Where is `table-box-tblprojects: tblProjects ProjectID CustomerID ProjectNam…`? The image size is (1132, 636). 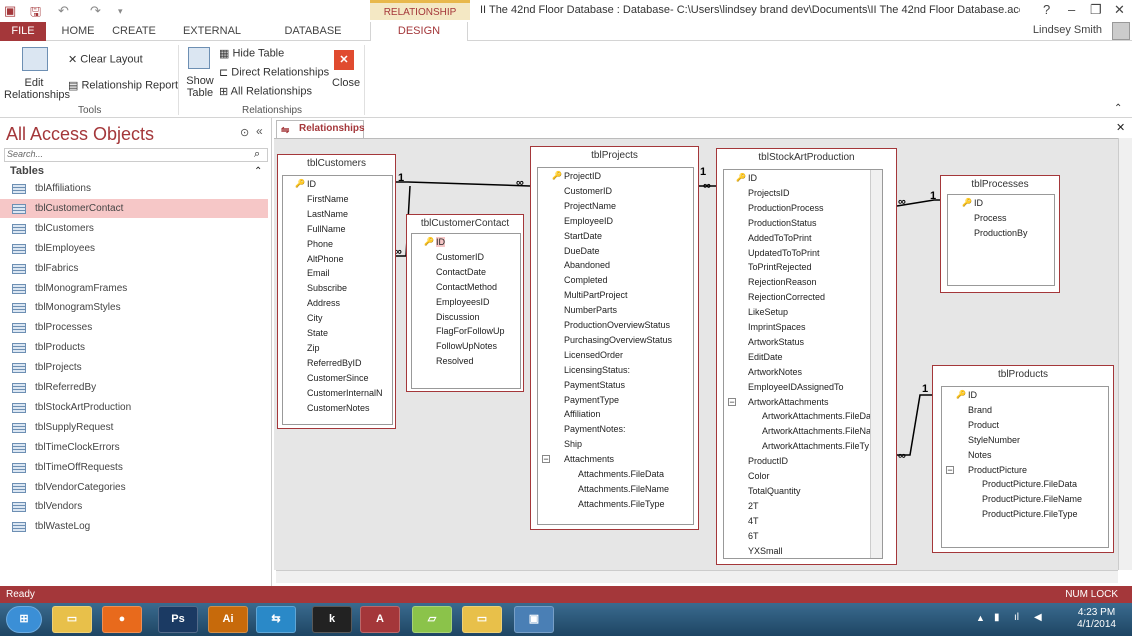 table-box-tblprojects: tblProjects ProjectID CustomerID ProjectNam… is located at coordinates (614, 338).